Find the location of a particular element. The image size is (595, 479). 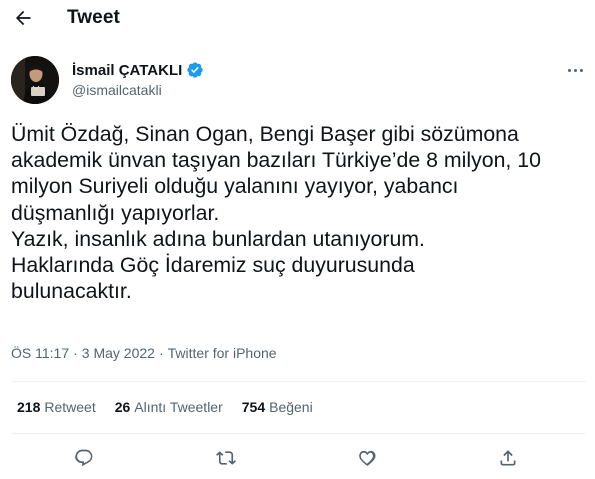

stat-count: 218 is located at coordinates (29, 407).